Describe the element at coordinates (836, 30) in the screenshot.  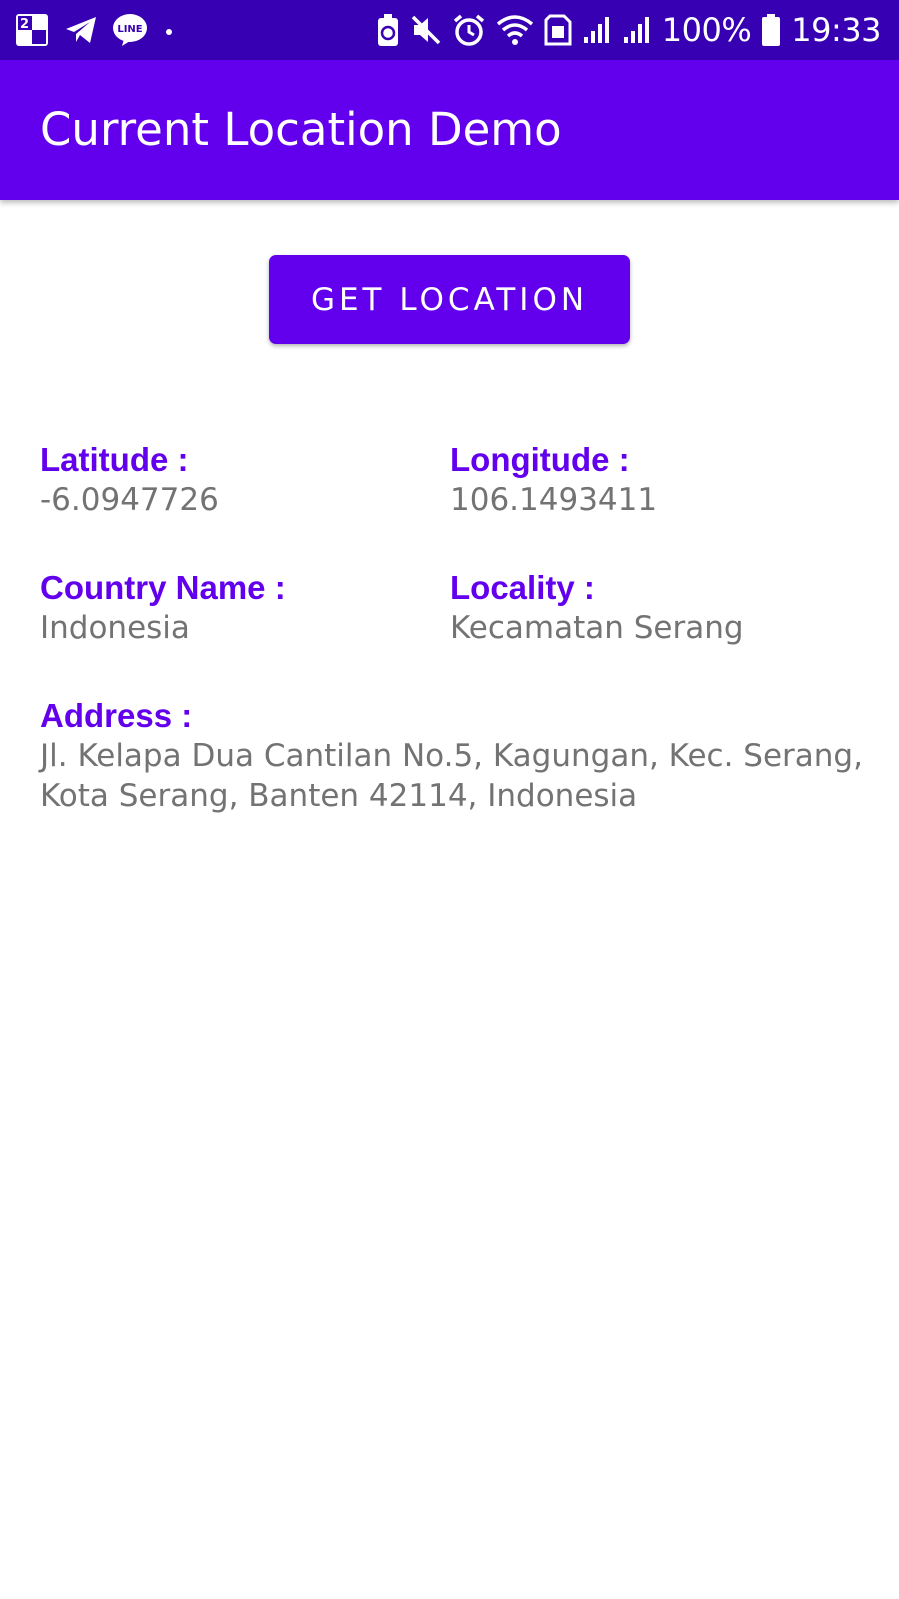
I see `clock: 19:33` at that location.